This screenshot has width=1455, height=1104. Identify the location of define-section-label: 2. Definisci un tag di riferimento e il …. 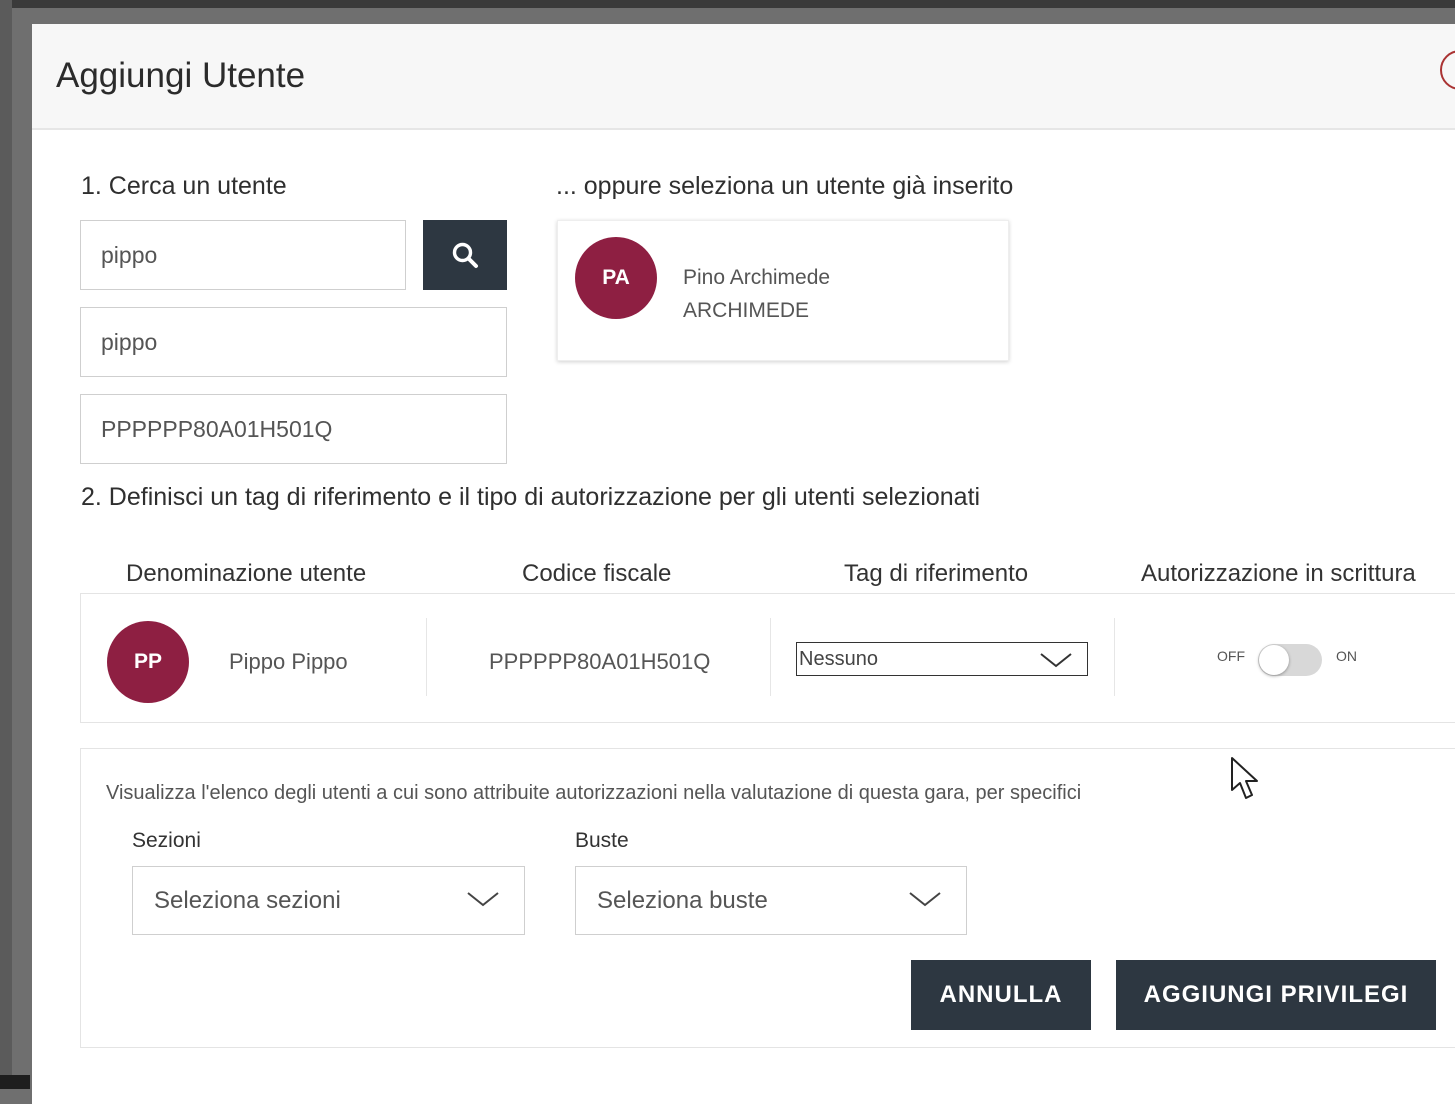
(531, 497).